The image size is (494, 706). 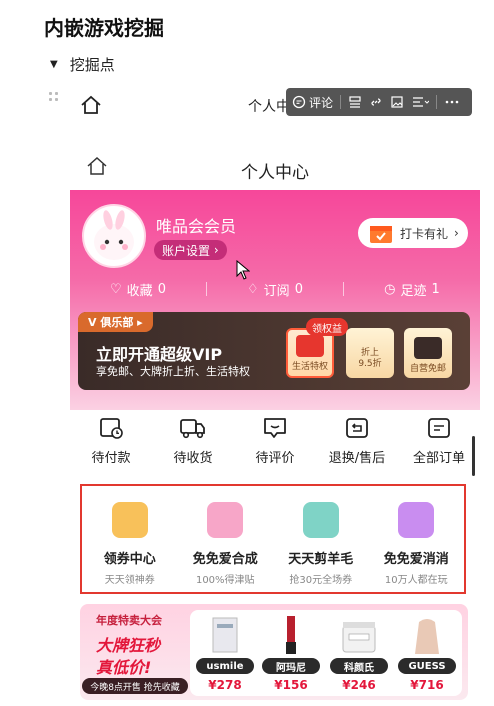 What do you see at coordinates (104, 28) in the screenshot?
I see `doc-title: 内嵌游戏挖掘` at bounding box center [104, 28].